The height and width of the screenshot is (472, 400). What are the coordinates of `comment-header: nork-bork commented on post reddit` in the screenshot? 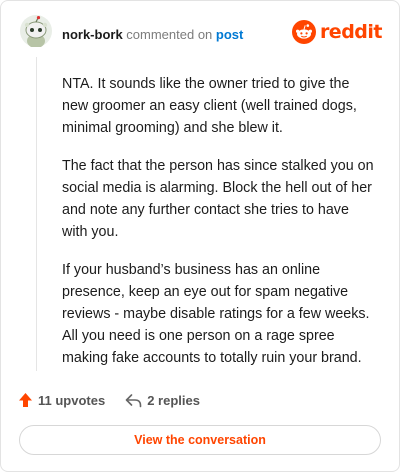 It's located at (201, 35).